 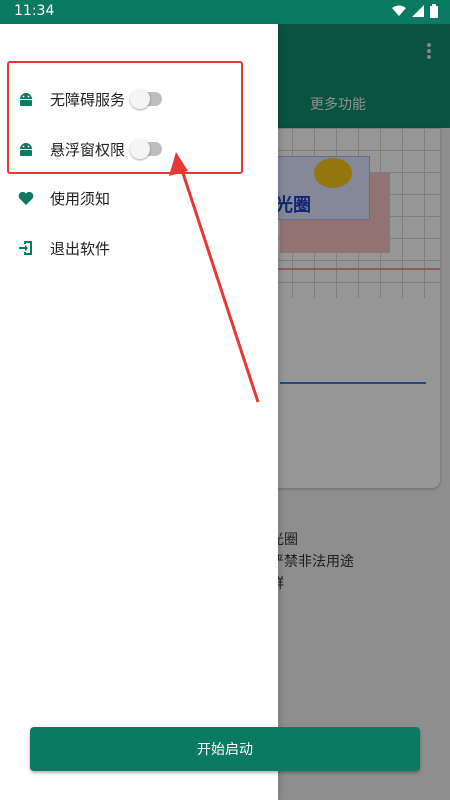 What do you see at coordinates (26, 198) in the screenshot?
I see `heart-icon` at bounding box center [26, 198].